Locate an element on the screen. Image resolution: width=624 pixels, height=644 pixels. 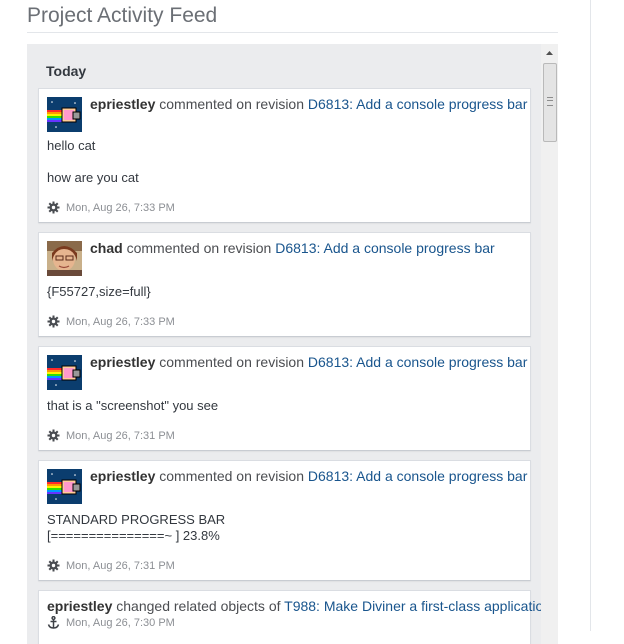
anchor-icon is located at coordinates (53, 622).